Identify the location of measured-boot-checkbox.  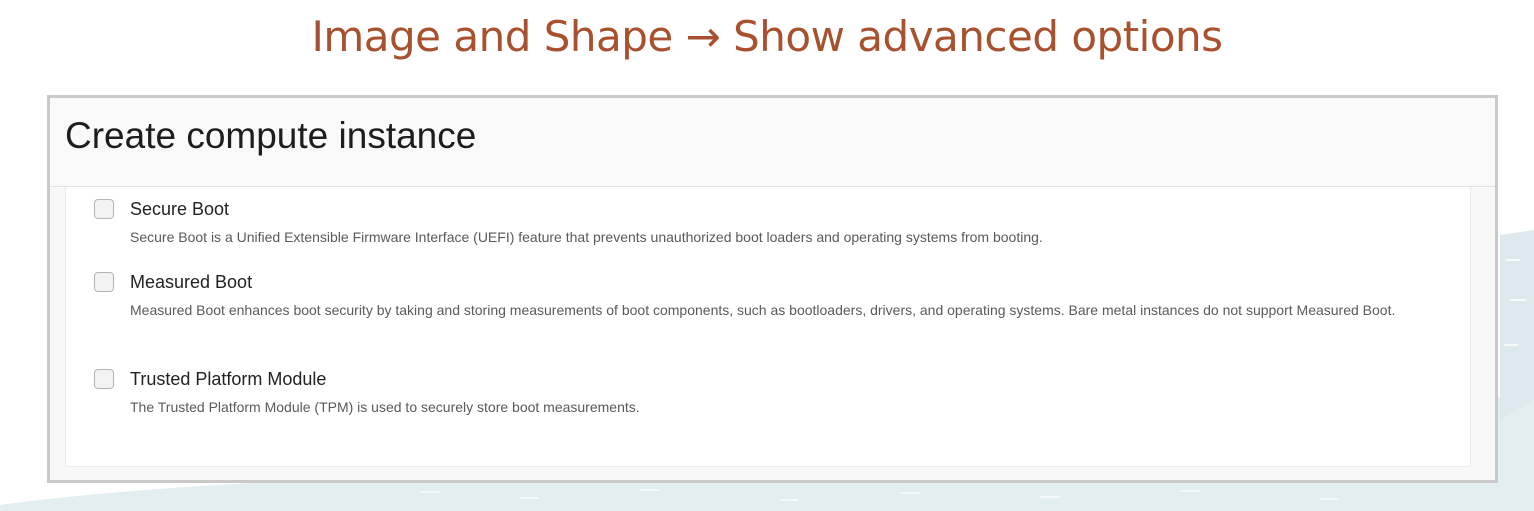
(104, 282).